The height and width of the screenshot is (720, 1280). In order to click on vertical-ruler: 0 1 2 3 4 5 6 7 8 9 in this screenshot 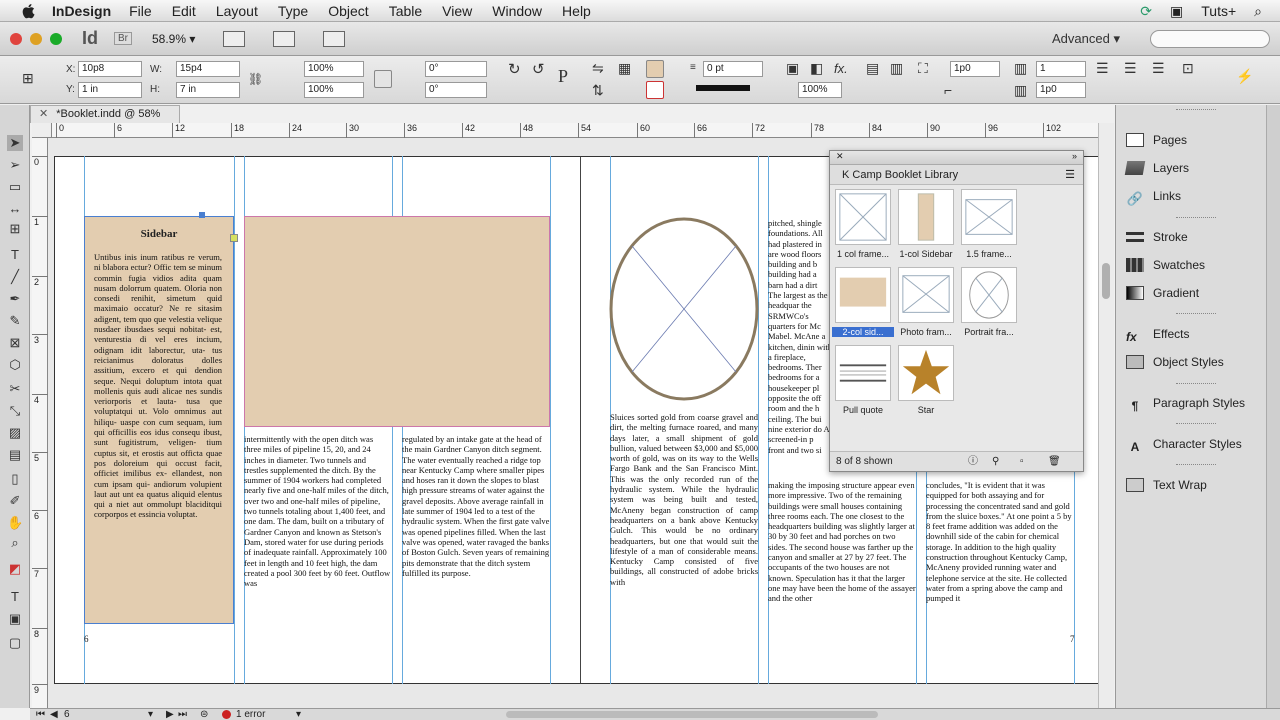, I will do `click(40, 423)`.